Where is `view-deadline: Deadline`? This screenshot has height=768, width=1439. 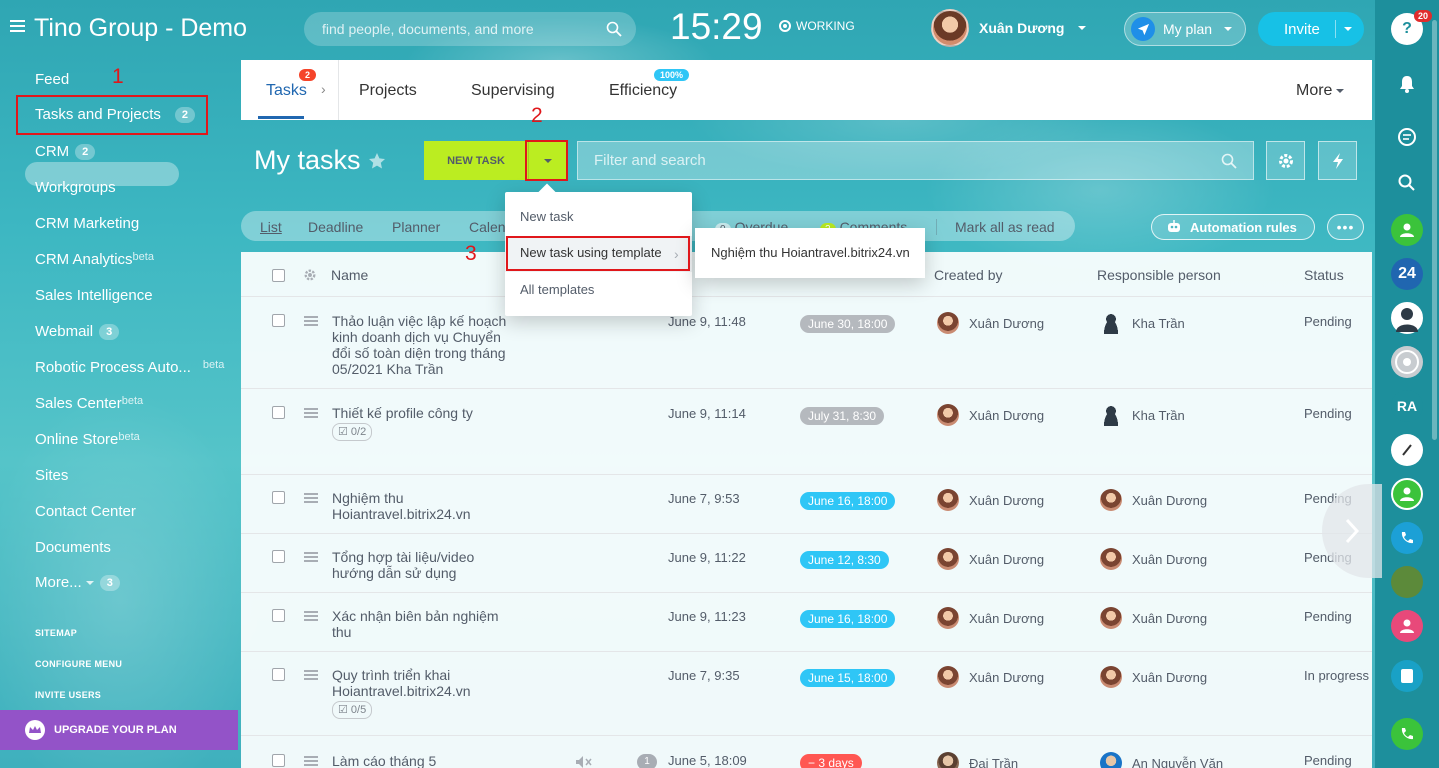 view-deadline: Deadline is located at coordinates (335, 227).